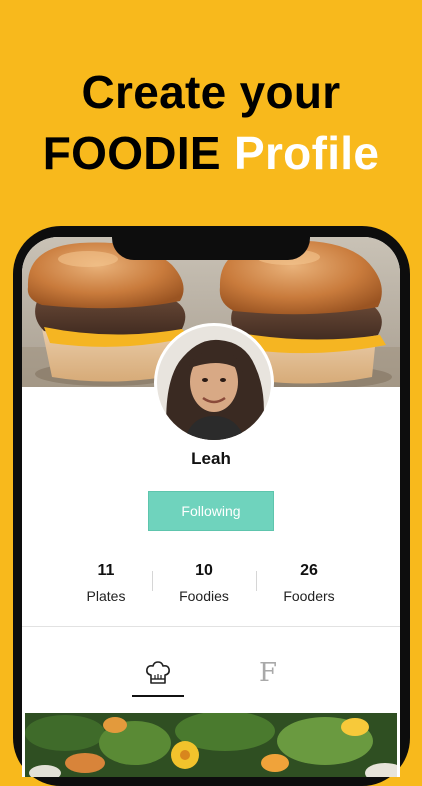 This screenshot has width=422, height=786. I want to click on tab-foodies: F, so click(268, 673).